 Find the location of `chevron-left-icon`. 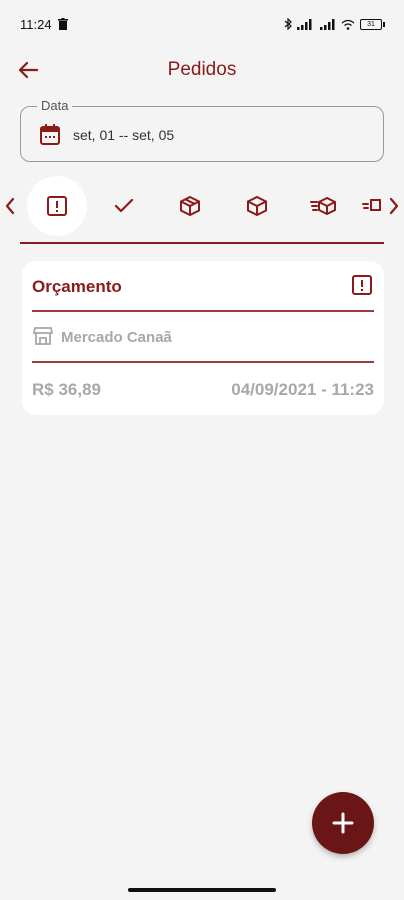

chevron-left-icon is located at coordinates (10, 206).